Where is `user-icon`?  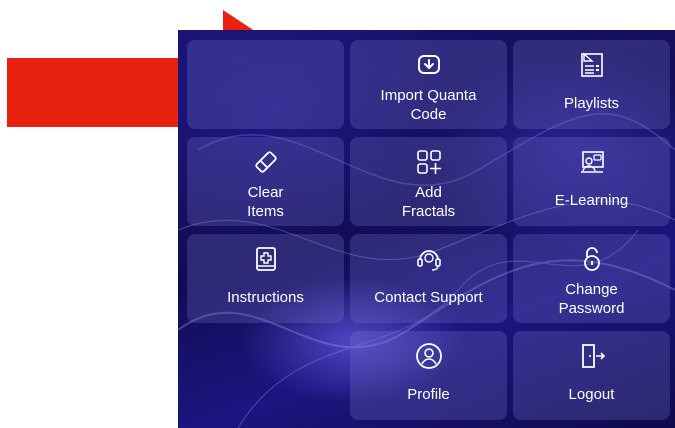 user-icon is located at coordinates (429, 356).